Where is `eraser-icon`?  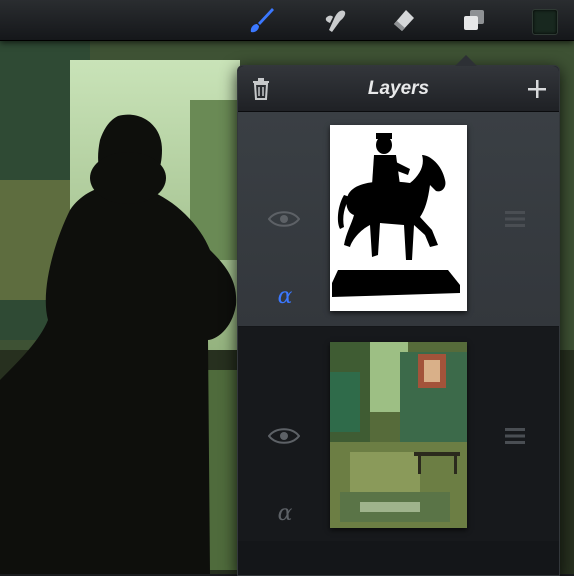 eraser-icon is located at coordinates (404, 20).